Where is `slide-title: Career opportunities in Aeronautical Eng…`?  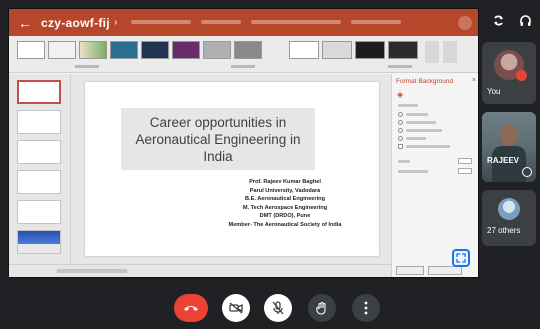 slide-title: Career opportunities in Aeronautical Eng… is located at coordinates (218, 139).